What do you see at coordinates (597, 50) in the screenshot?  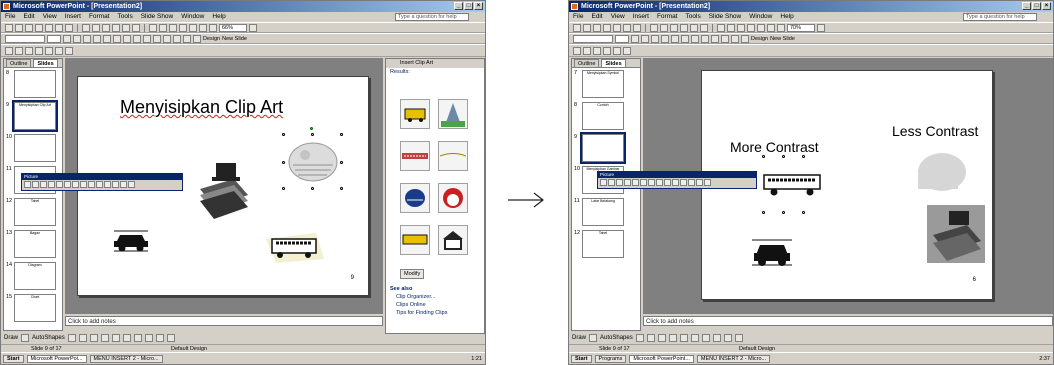 I see `forward-icon` at bounding box center [597, 50].